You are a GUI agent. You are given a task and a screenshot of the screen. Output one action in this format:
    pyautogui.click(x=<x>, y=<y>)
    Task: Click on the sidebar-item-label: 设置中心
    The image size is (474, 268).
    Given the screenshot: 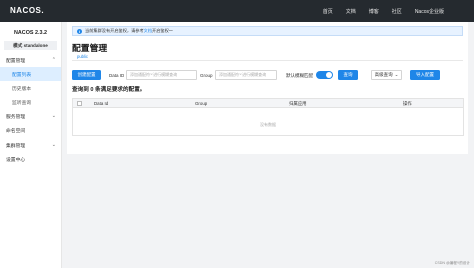 What is the action you would take?
    pyautogui.click(x=16, y=160)
    